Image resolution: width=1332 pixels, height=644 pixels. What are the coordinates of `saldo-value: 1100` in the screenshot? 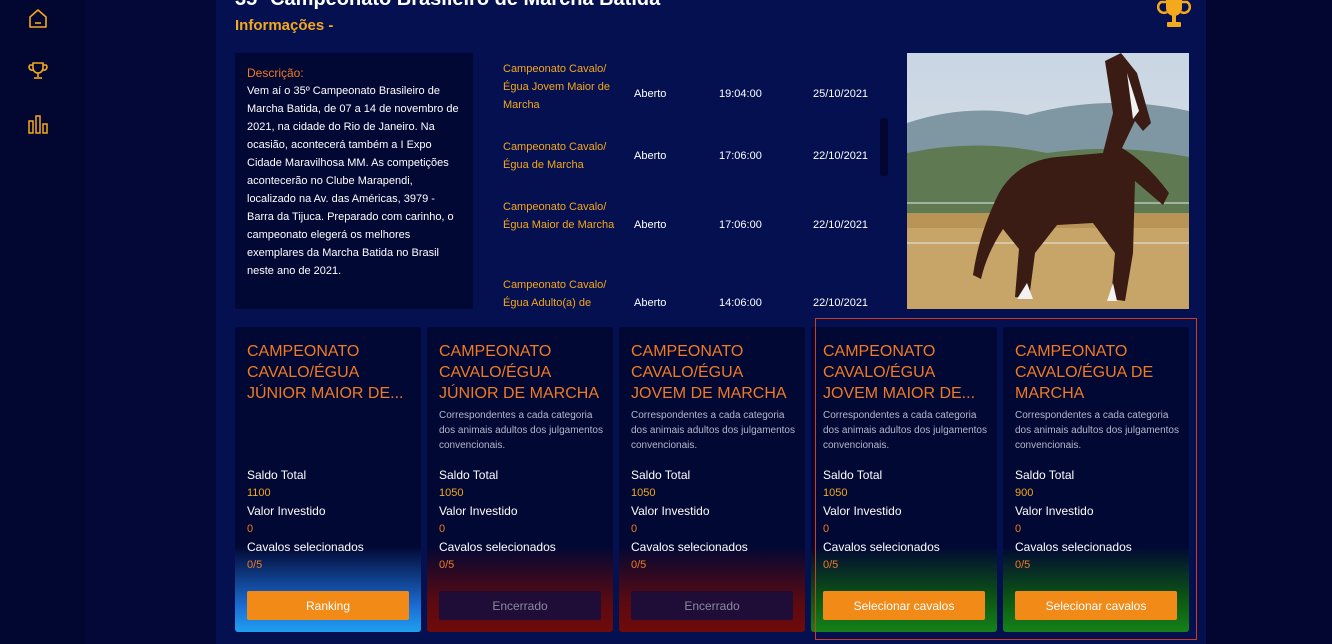 It's located at (259, 493).